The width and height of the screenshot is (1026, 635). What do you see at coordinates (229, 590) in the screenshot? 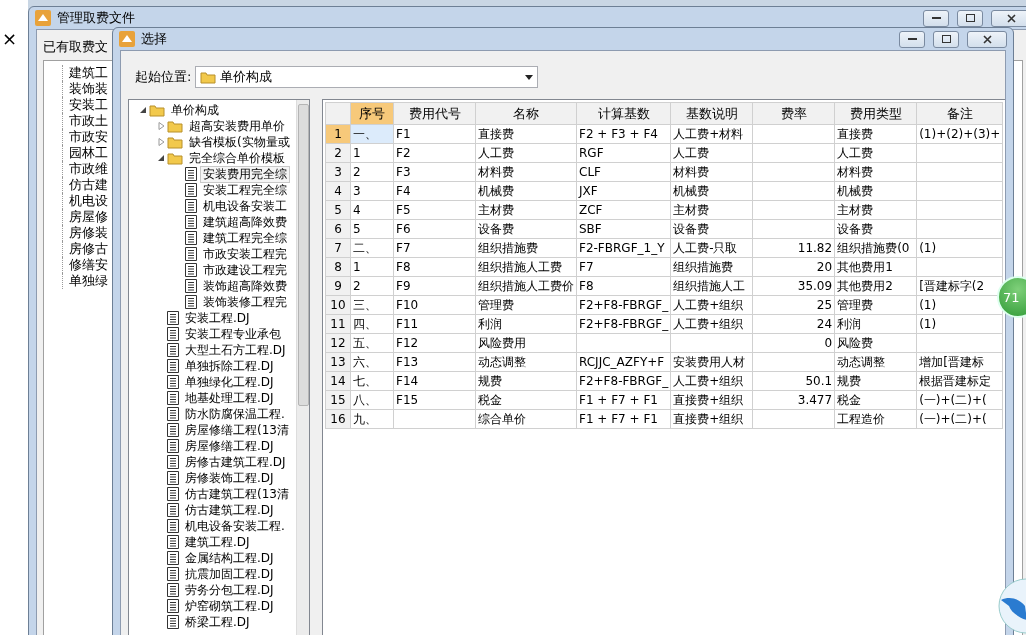
I see `tree-item: 劳务分包工程.DJ` at bounding box center [229, 590].